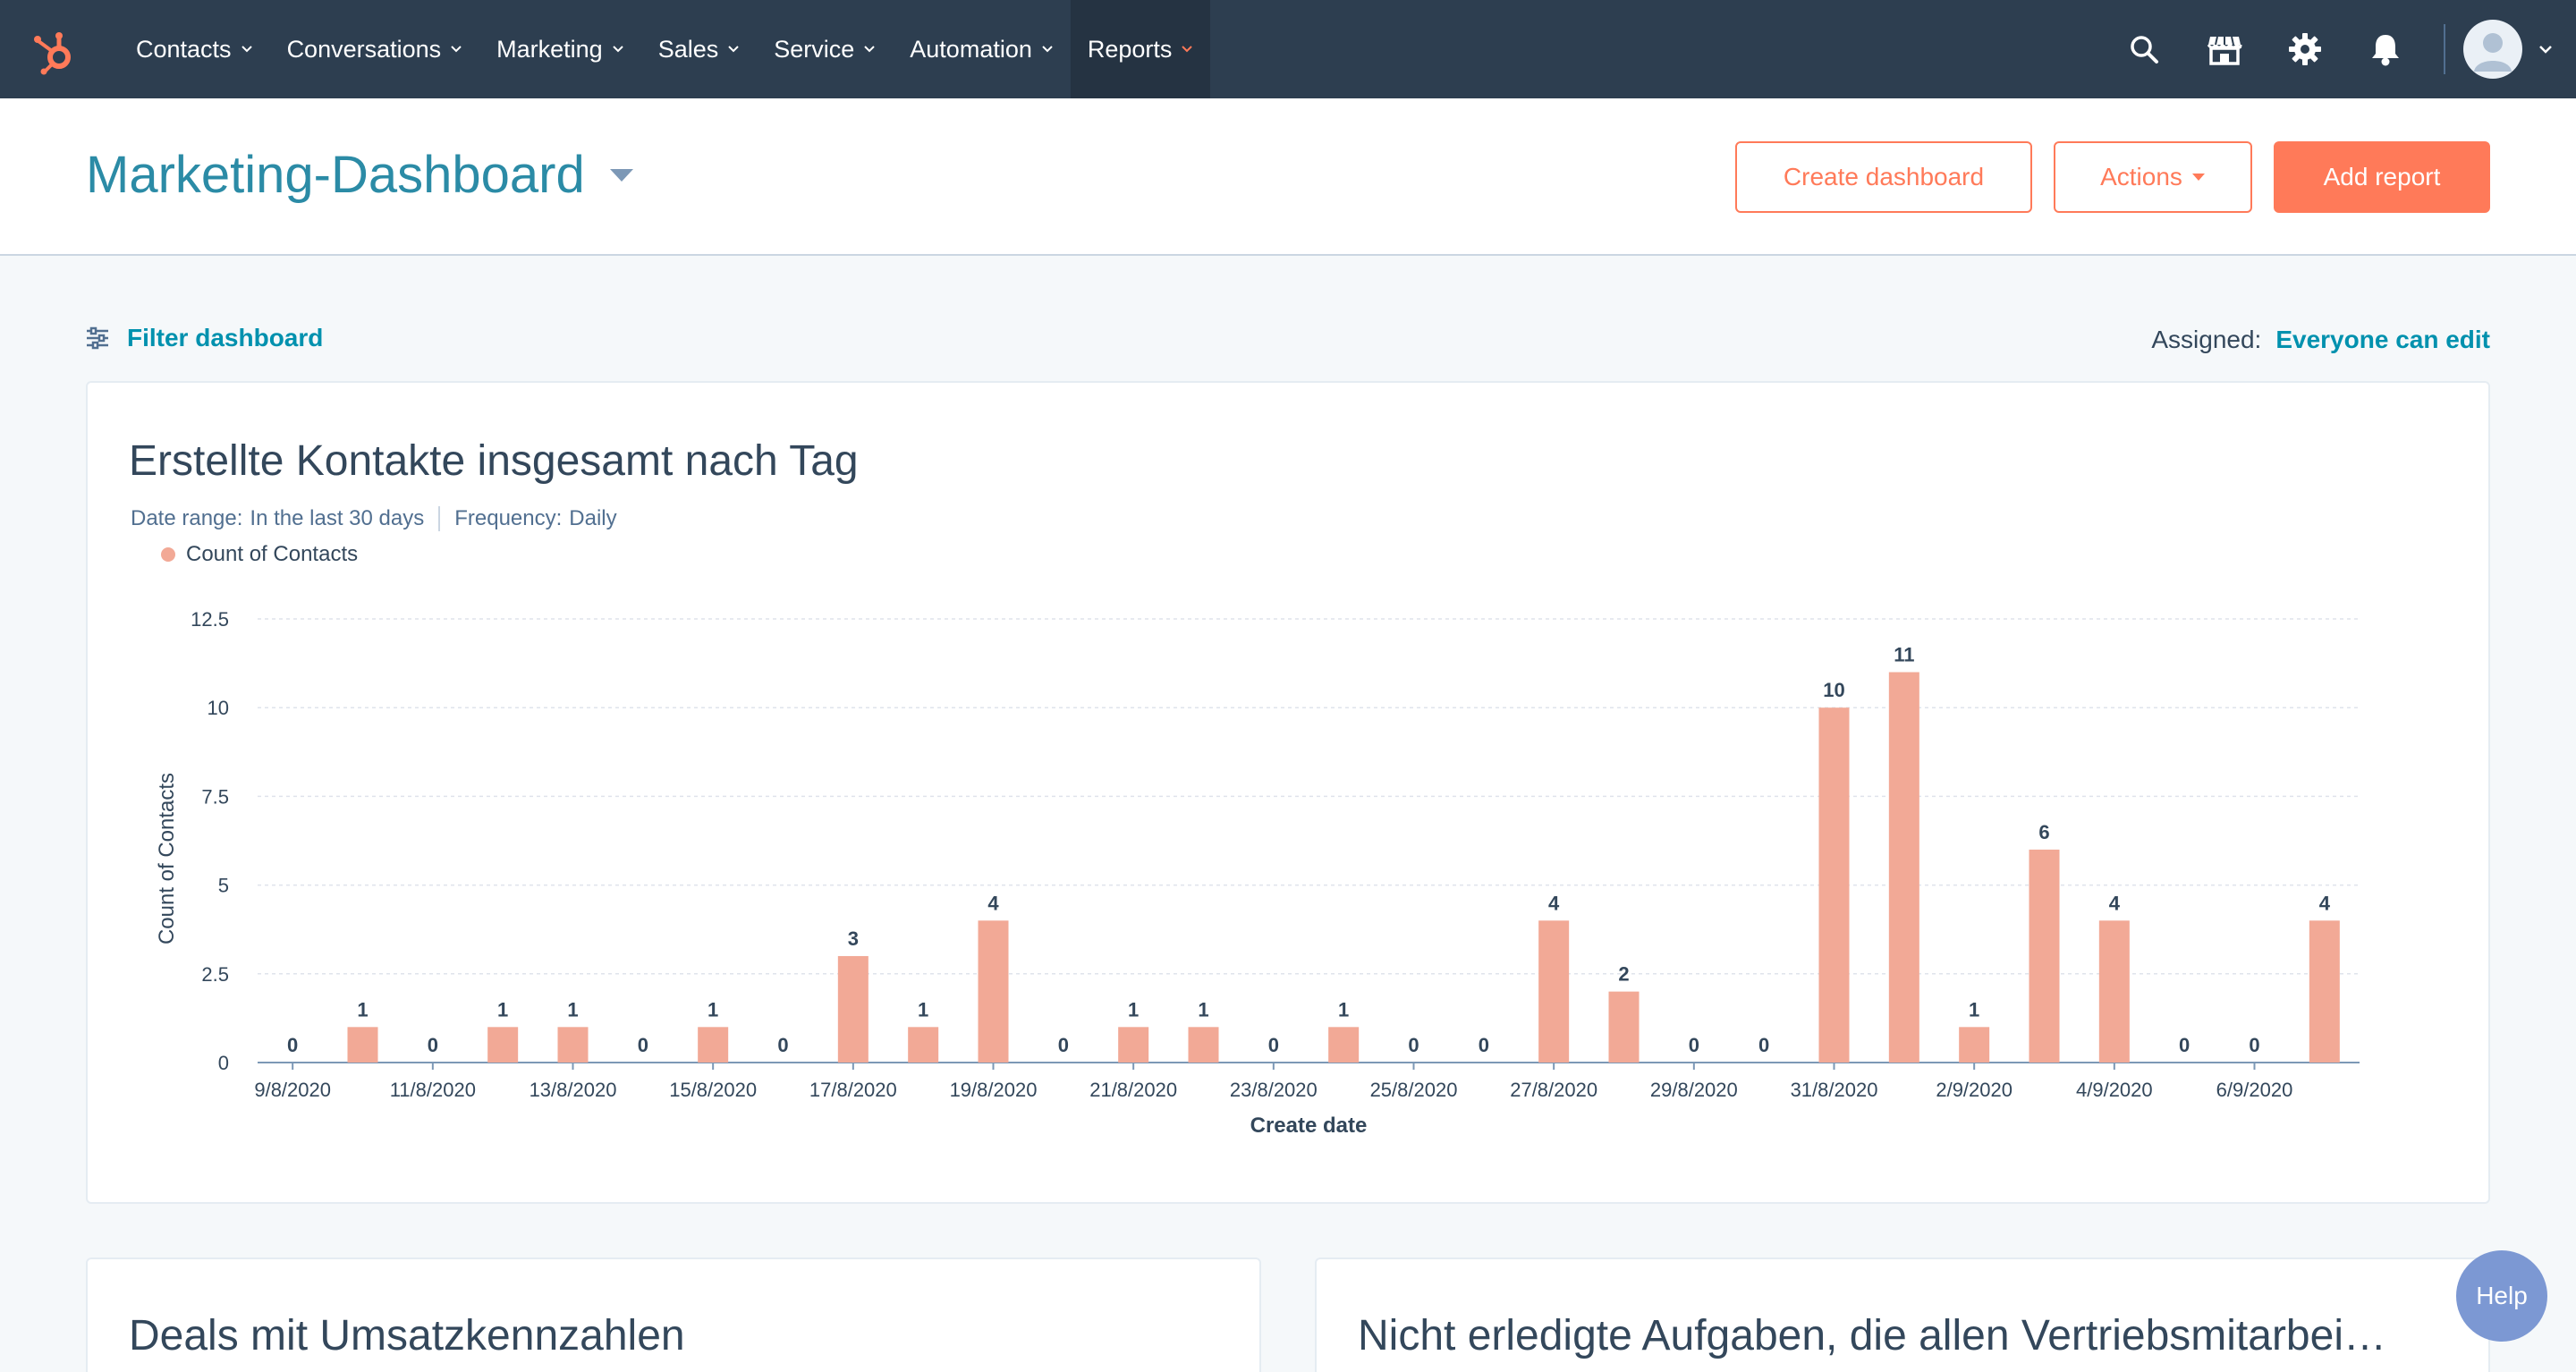 Image resolution: width=2576 pixels, height=1372 pixels. What do you see at coordinates (407, 1336) in the screenshot?
I see `report-title: Deals mit Umsatzkennzahlen` at bounding box center [407, 1336].